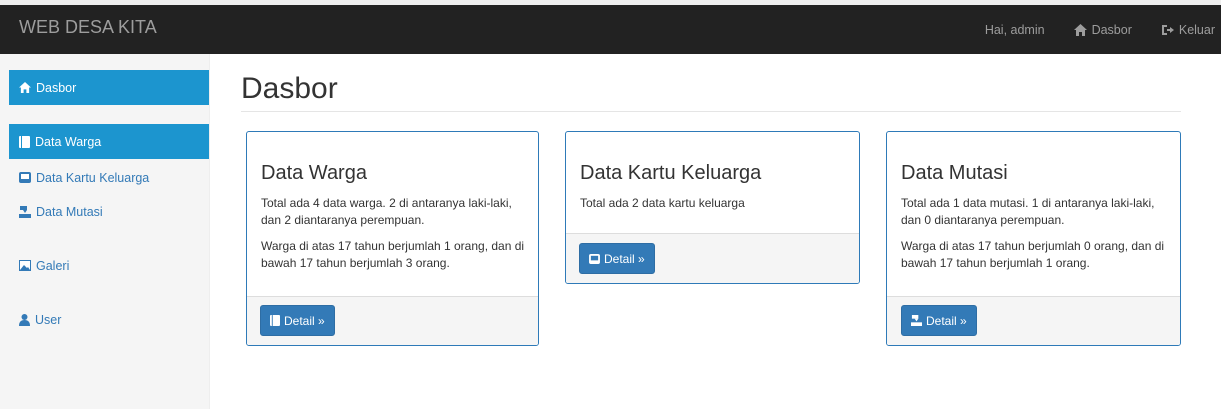 The width and height of the screenshot is (1221, 409). What do you see at coordinates (711, 111) in the screenshot?
I see `title-divider` at bounding box center [711, 111].